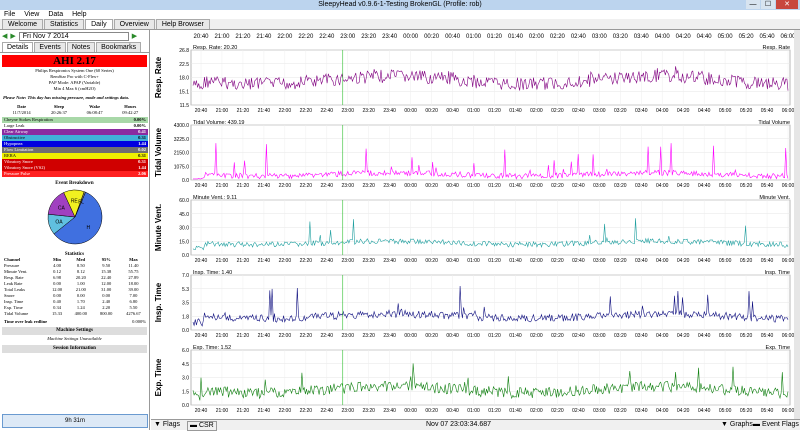  I want to click on date-picker: Fri Nov 7 2014, so click(73, 36).